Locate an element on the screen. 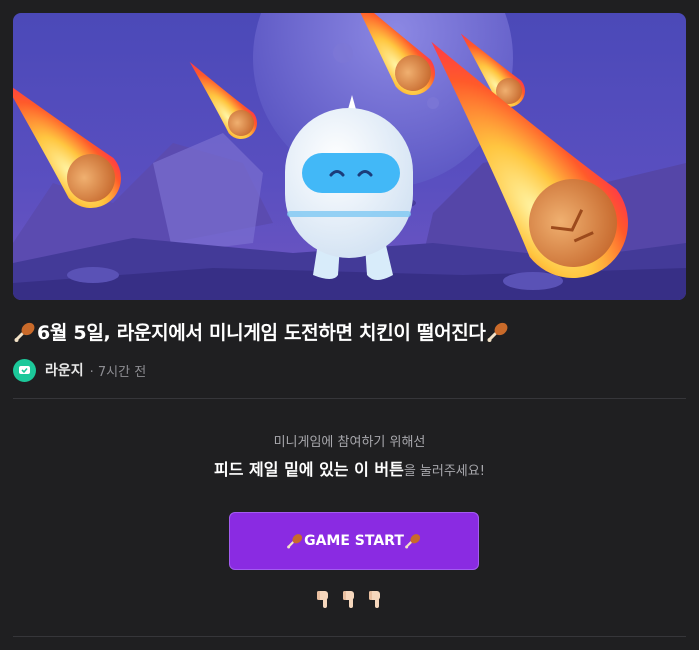 This screenshot has width=699, height=650. game-start-label: GAME START is located at coordinates (354, 541).